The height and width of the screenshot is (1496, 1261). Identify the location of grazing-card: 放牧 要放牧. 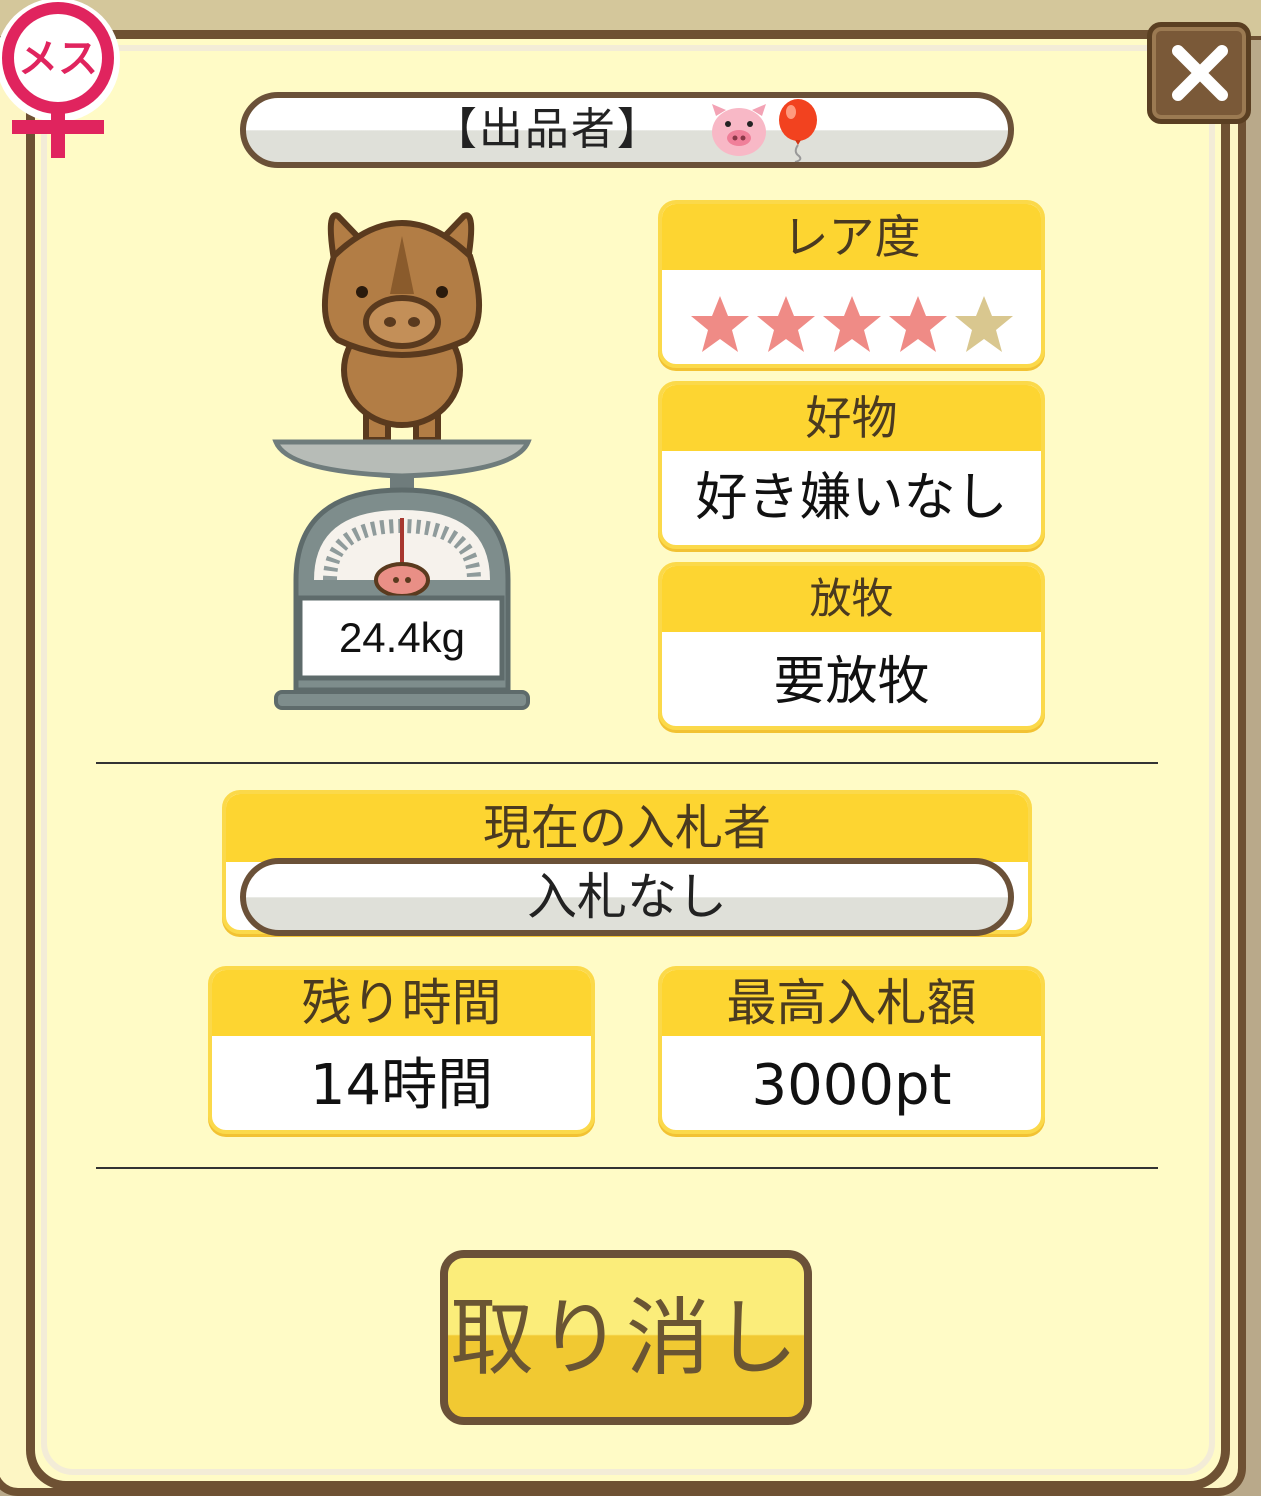
(851, 646).